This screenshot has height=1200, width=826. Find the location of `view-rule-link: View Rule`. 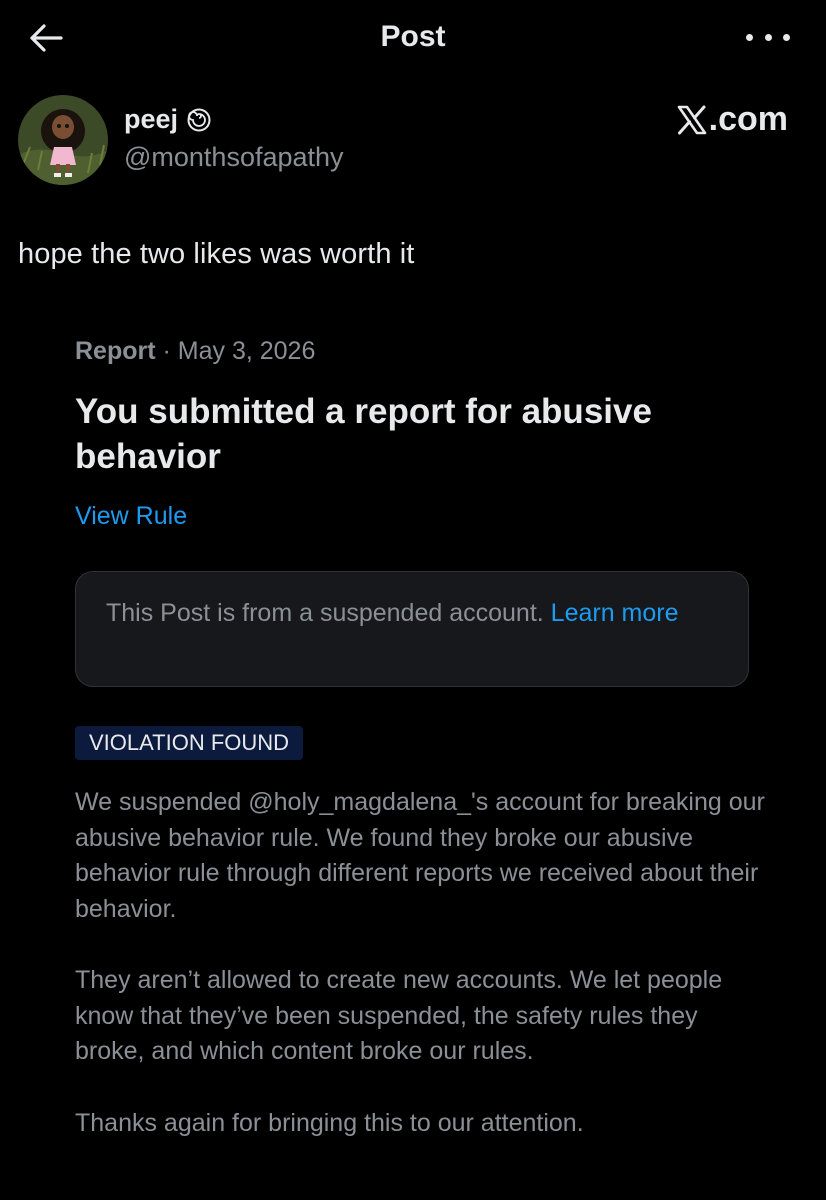

view-rule-link: View Rule is located at coordinates (131, 516).